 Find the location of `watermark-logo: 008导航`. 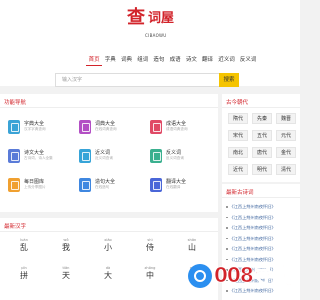

watermark-logo: 008导航 is located at coordinates (244, 278).